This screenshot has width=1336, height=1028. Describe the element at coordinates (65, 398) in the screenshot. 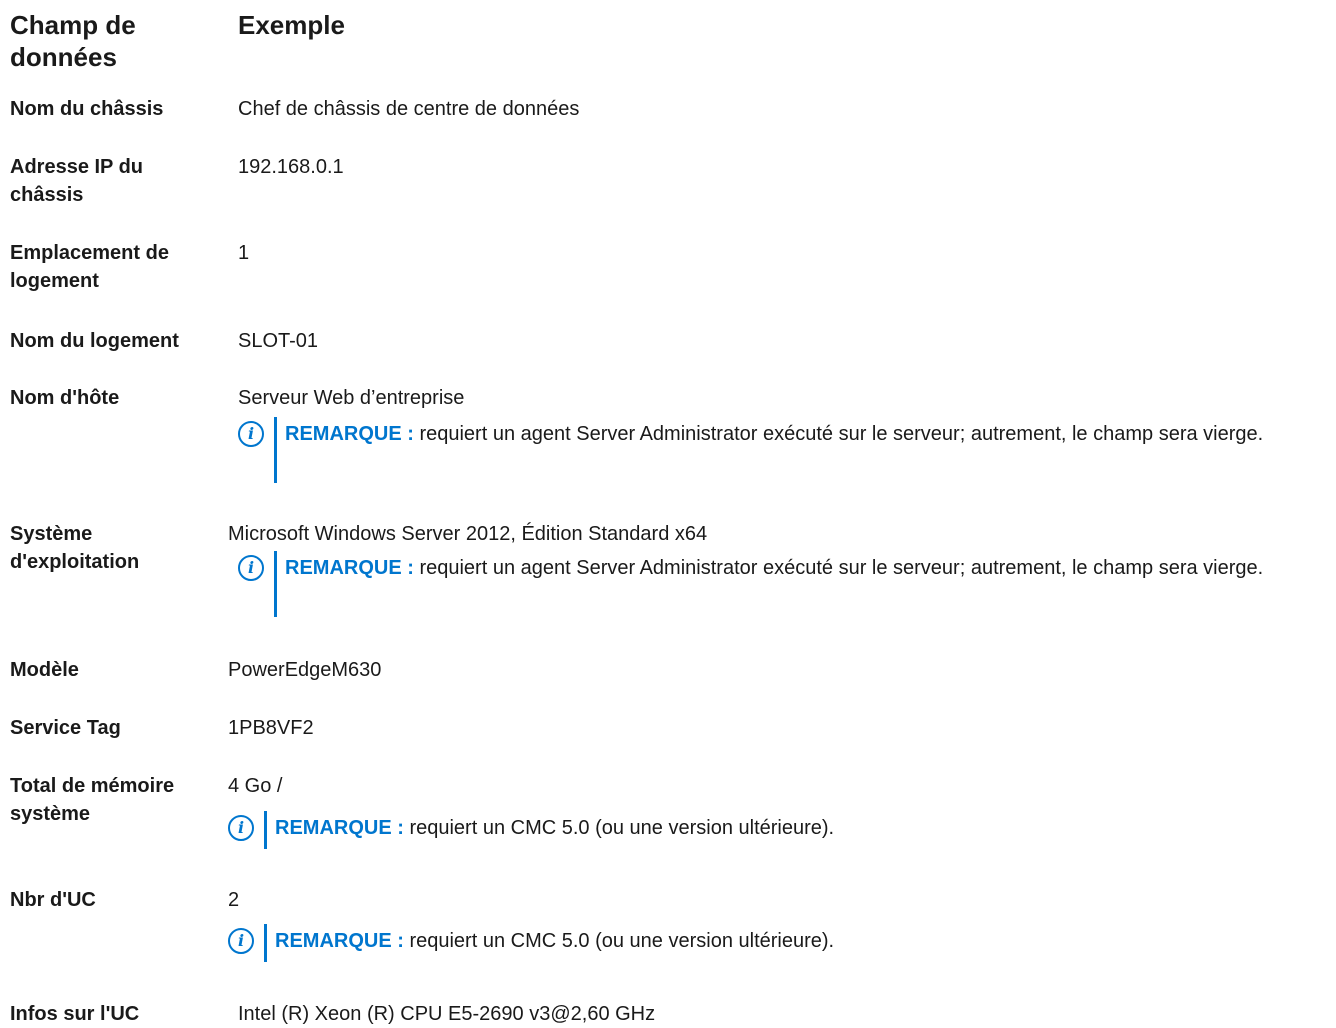

I see `field-label: Nom d'hôte` at that location.